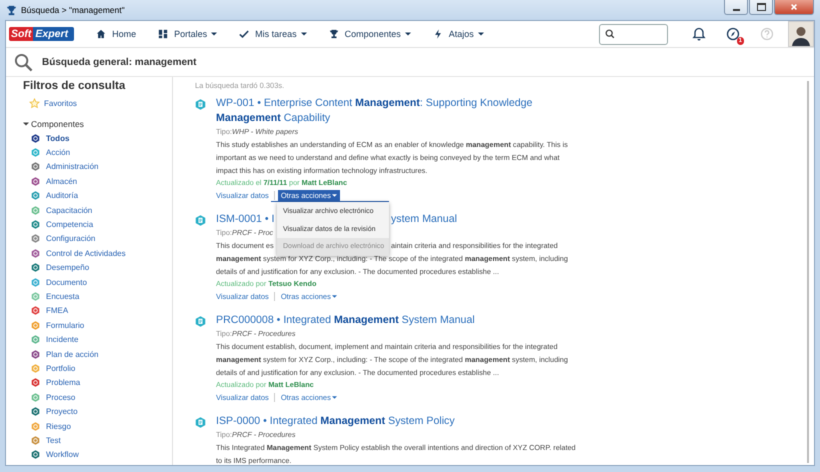  What do you see at coordinates (53, 397) in the screenshot?
I see `sidebar-item: Proceso` at bounding box center [53, 397].